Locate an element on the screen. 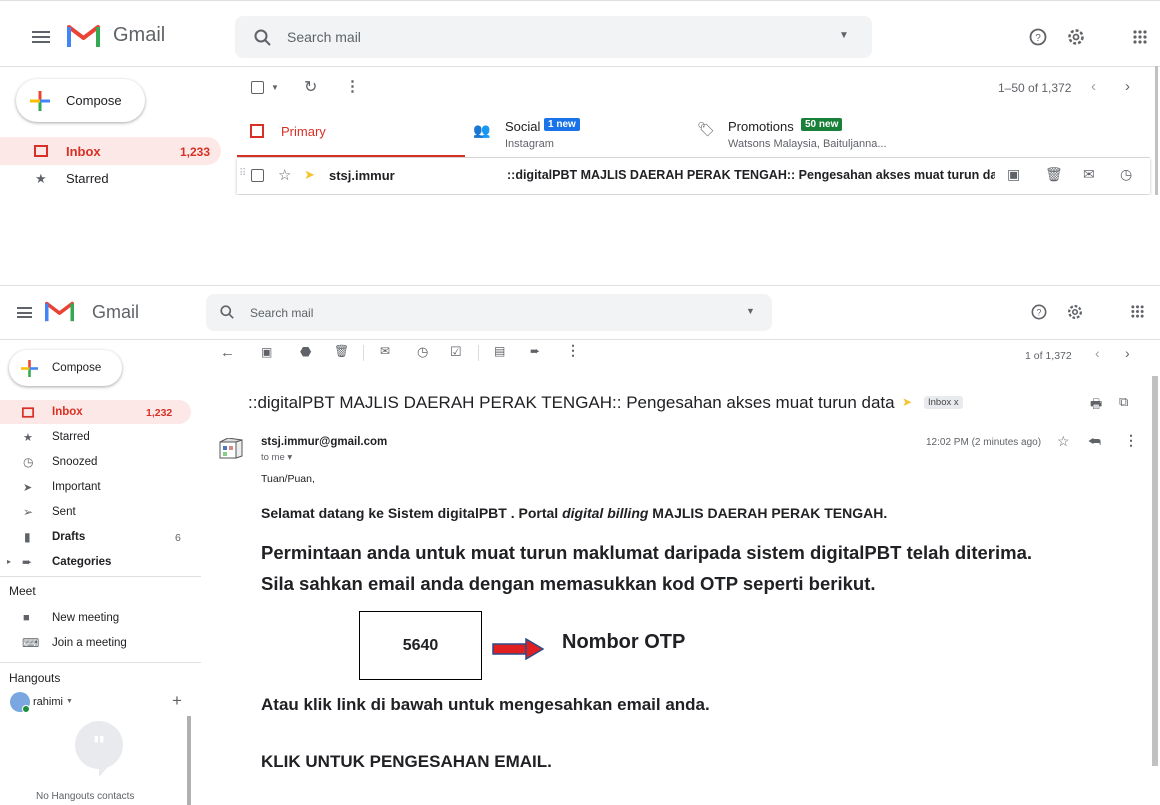 The image size is (1160, 805). toolbar-separator is located at coordinates (478, 353).